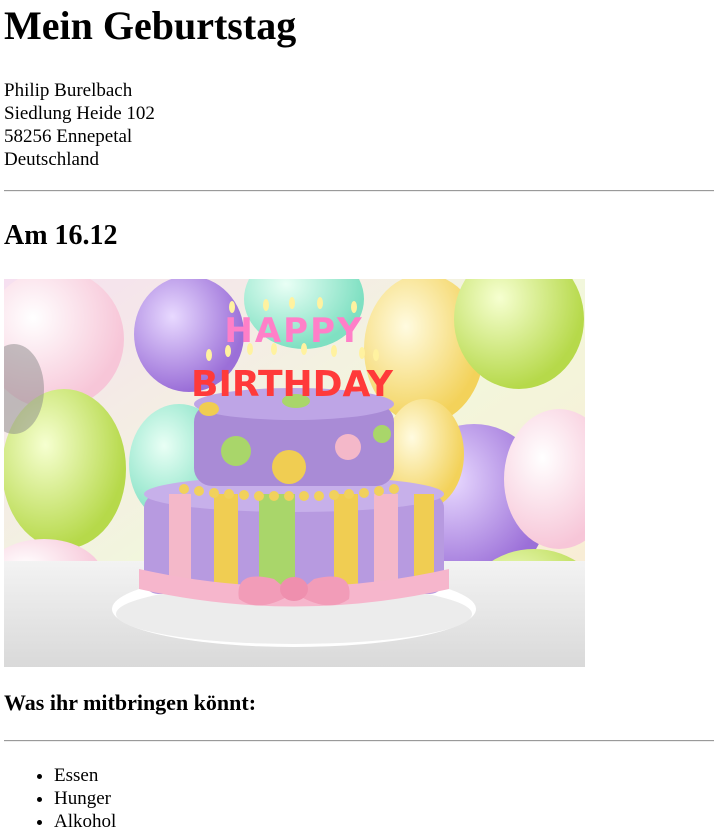 This screenshot has height=833, width=718. Describe the element at coordinates (51, 159) in the screenshot. I see `address-country: Deutschland` at that location.